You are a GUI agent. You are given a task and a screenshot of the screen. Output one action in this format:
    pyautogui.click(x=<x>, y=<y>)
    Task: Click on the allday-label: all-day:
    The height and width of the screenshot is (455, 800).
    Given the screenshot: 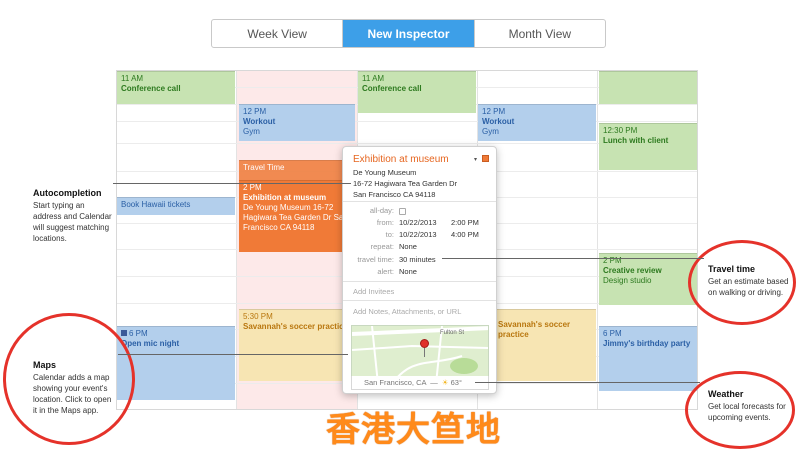 What is the action you would take?
    pyautogui.click(x=381, y=210)
    